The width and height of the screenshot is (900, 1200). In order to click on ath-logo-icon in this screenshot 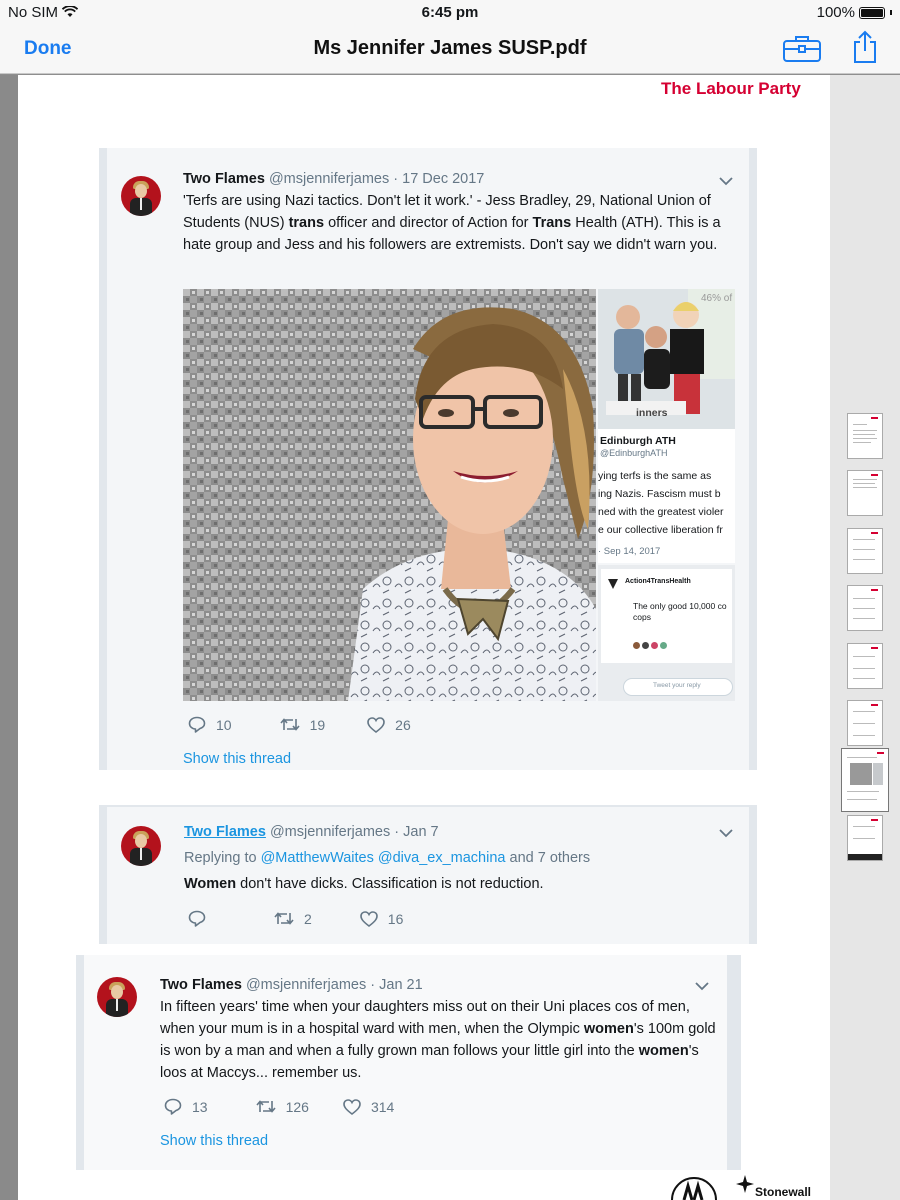, I will do `click(613, 584)`.